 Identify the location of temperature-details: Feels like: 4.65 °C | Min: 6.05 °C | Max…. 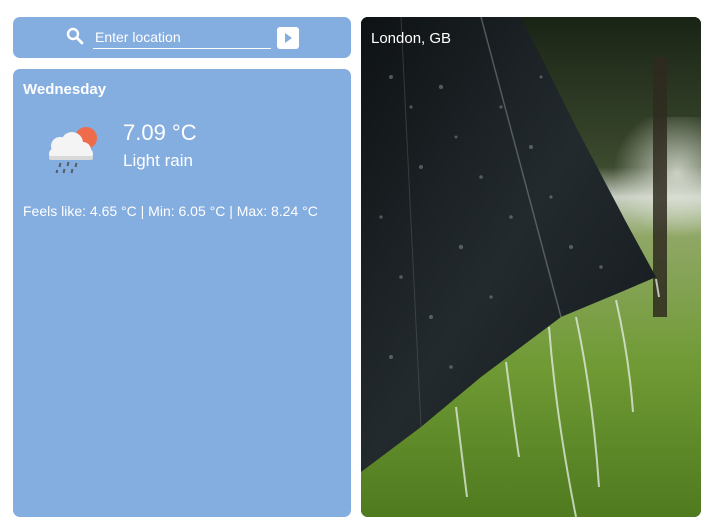
(170, 211).